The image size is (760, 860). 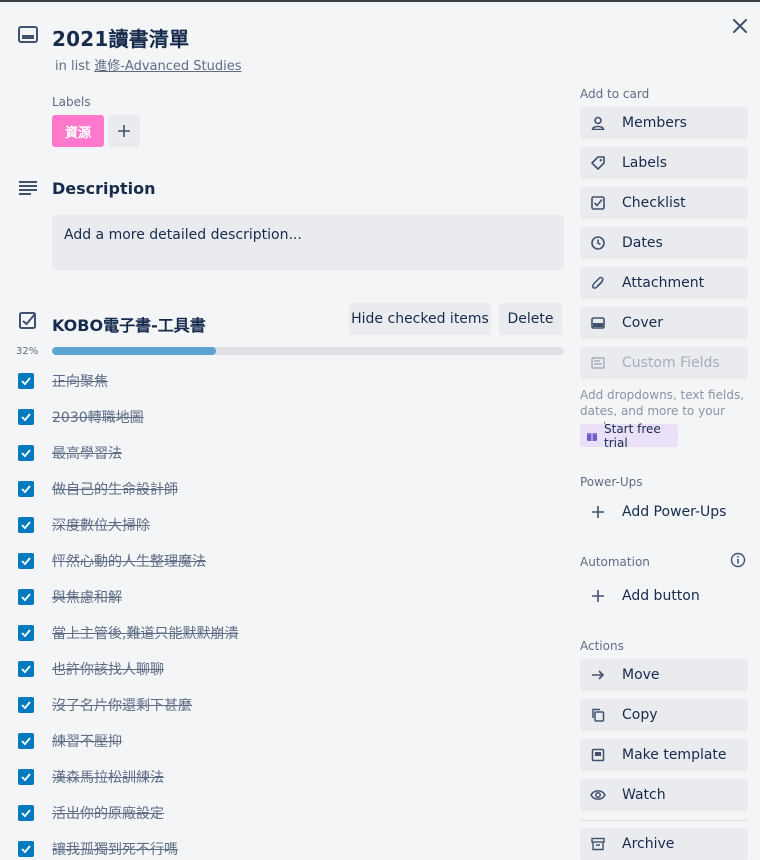 I want to click on members-label: Members, so click(x=654, y=123).